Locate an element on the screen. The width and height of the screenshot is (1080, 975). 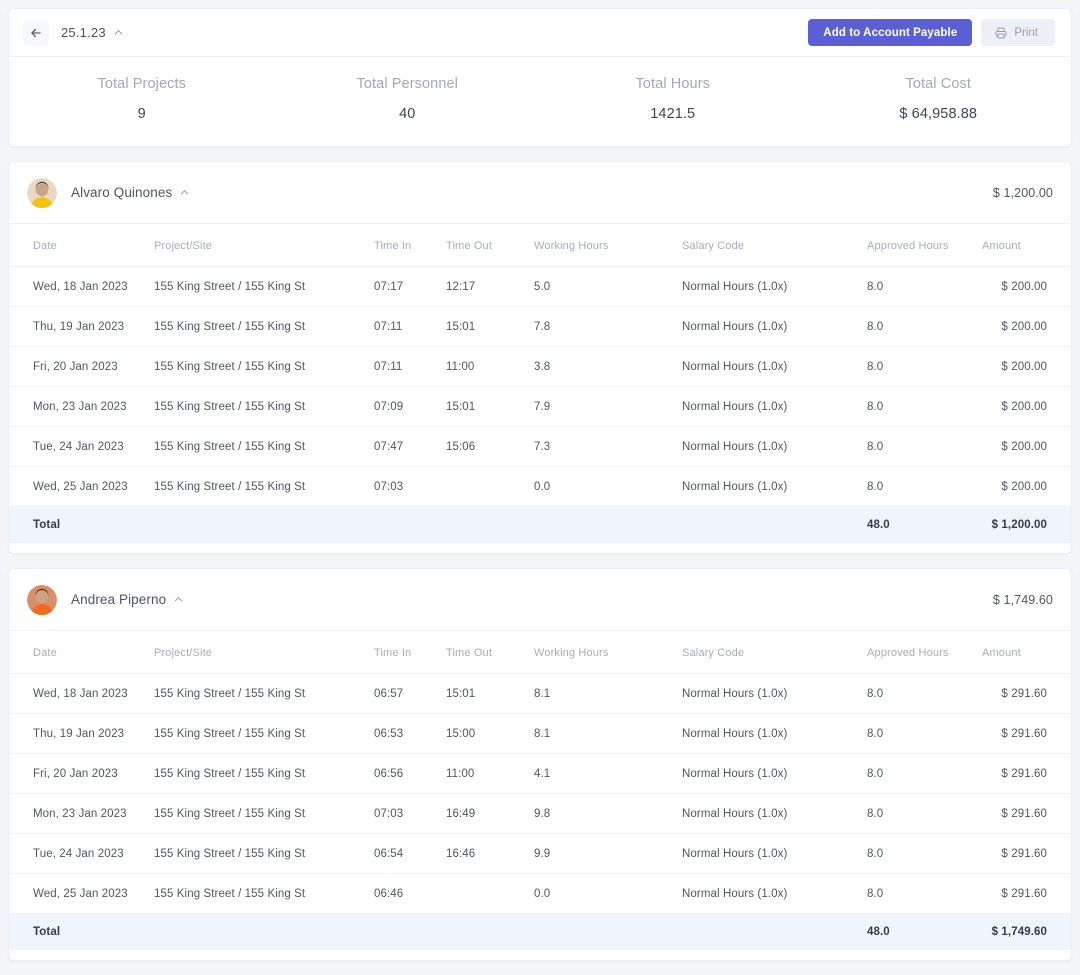
cell-total-approved: 48.0 is located at coordinates (924, 524).